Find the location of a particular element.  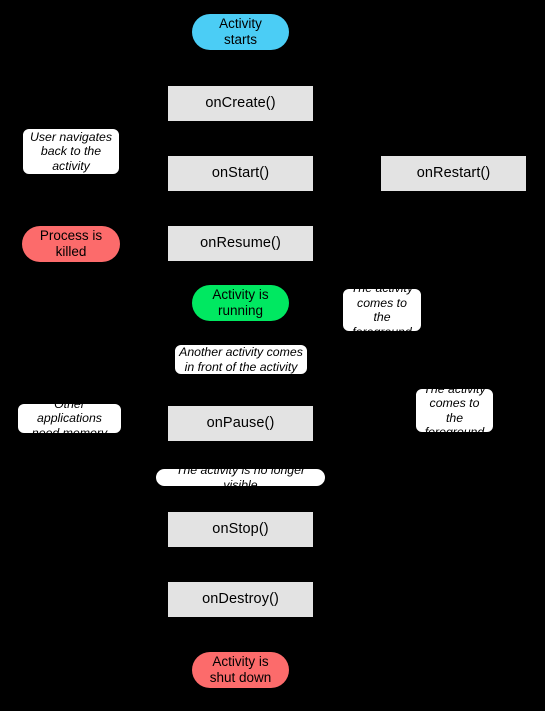

method-box-onstart: onStart() is located at coordinates (240, 173).